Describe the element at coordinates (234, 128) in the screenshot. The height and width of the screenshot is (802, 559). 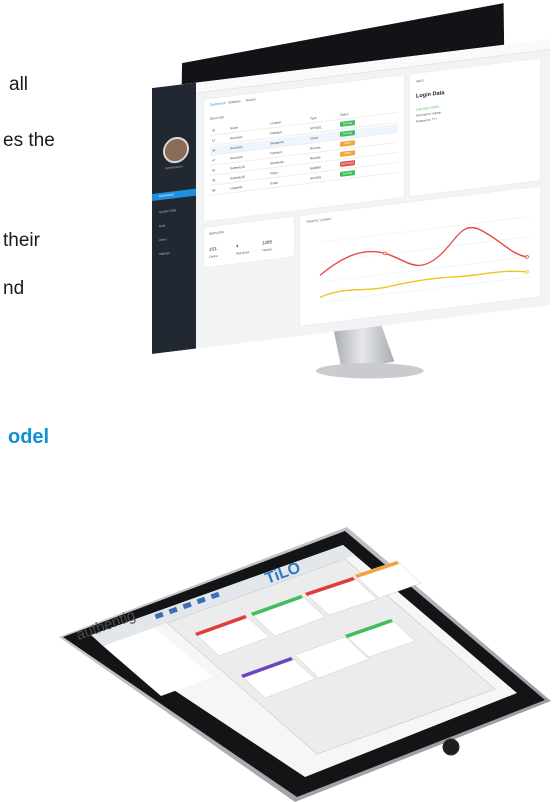
I see `col-name: Name` at that location.